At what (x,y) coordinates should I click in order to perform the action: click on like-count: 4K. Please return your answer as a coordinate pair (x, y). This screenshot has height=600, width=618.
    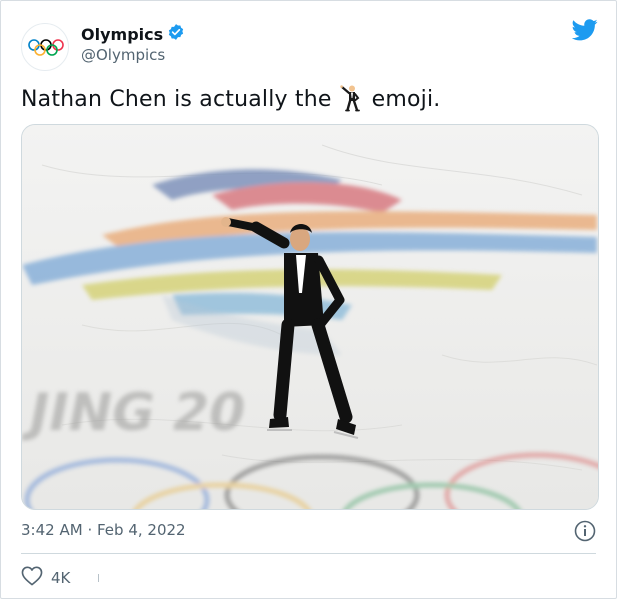
    Looking at the image, I should click on (60, 578).